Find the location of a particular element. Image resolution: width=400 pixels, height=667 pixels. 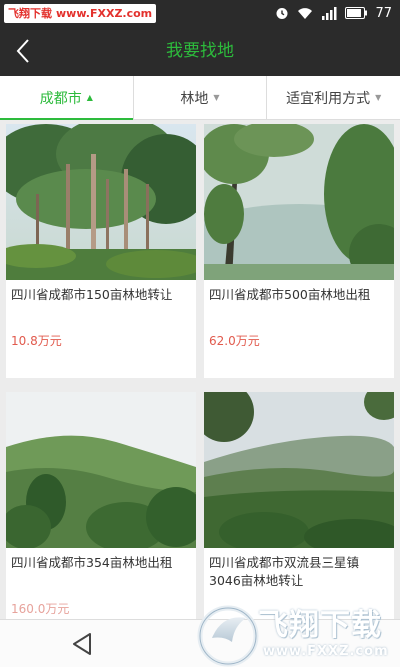

status-bar: 飞翔下载 www.FXXZ.com 77 is located at coordinates (200, 13).